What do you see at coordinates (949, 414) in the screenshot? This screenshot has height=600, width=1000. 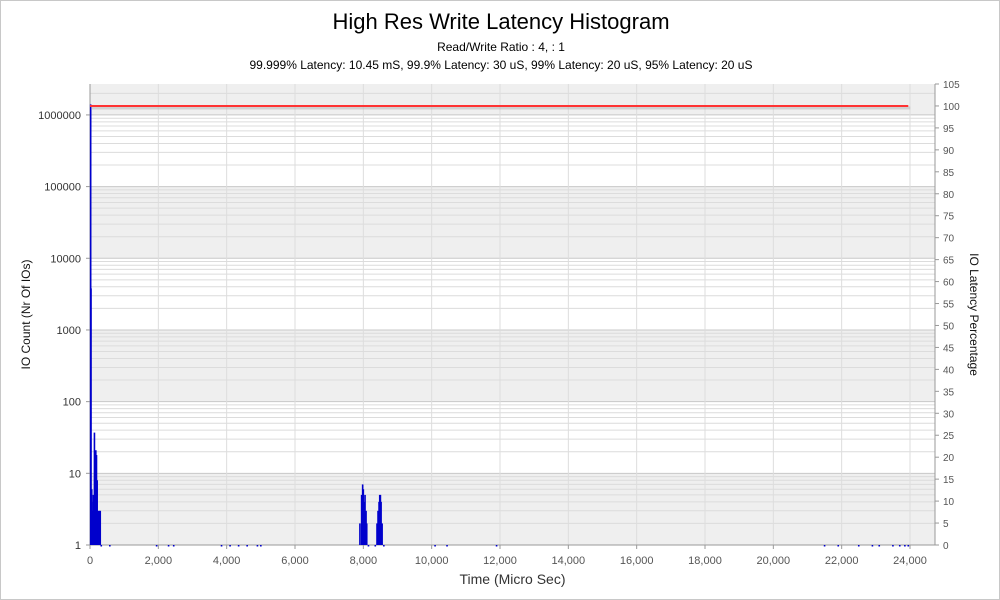 I see `y2-tick-label: 30` at bounding box center [949, 414].